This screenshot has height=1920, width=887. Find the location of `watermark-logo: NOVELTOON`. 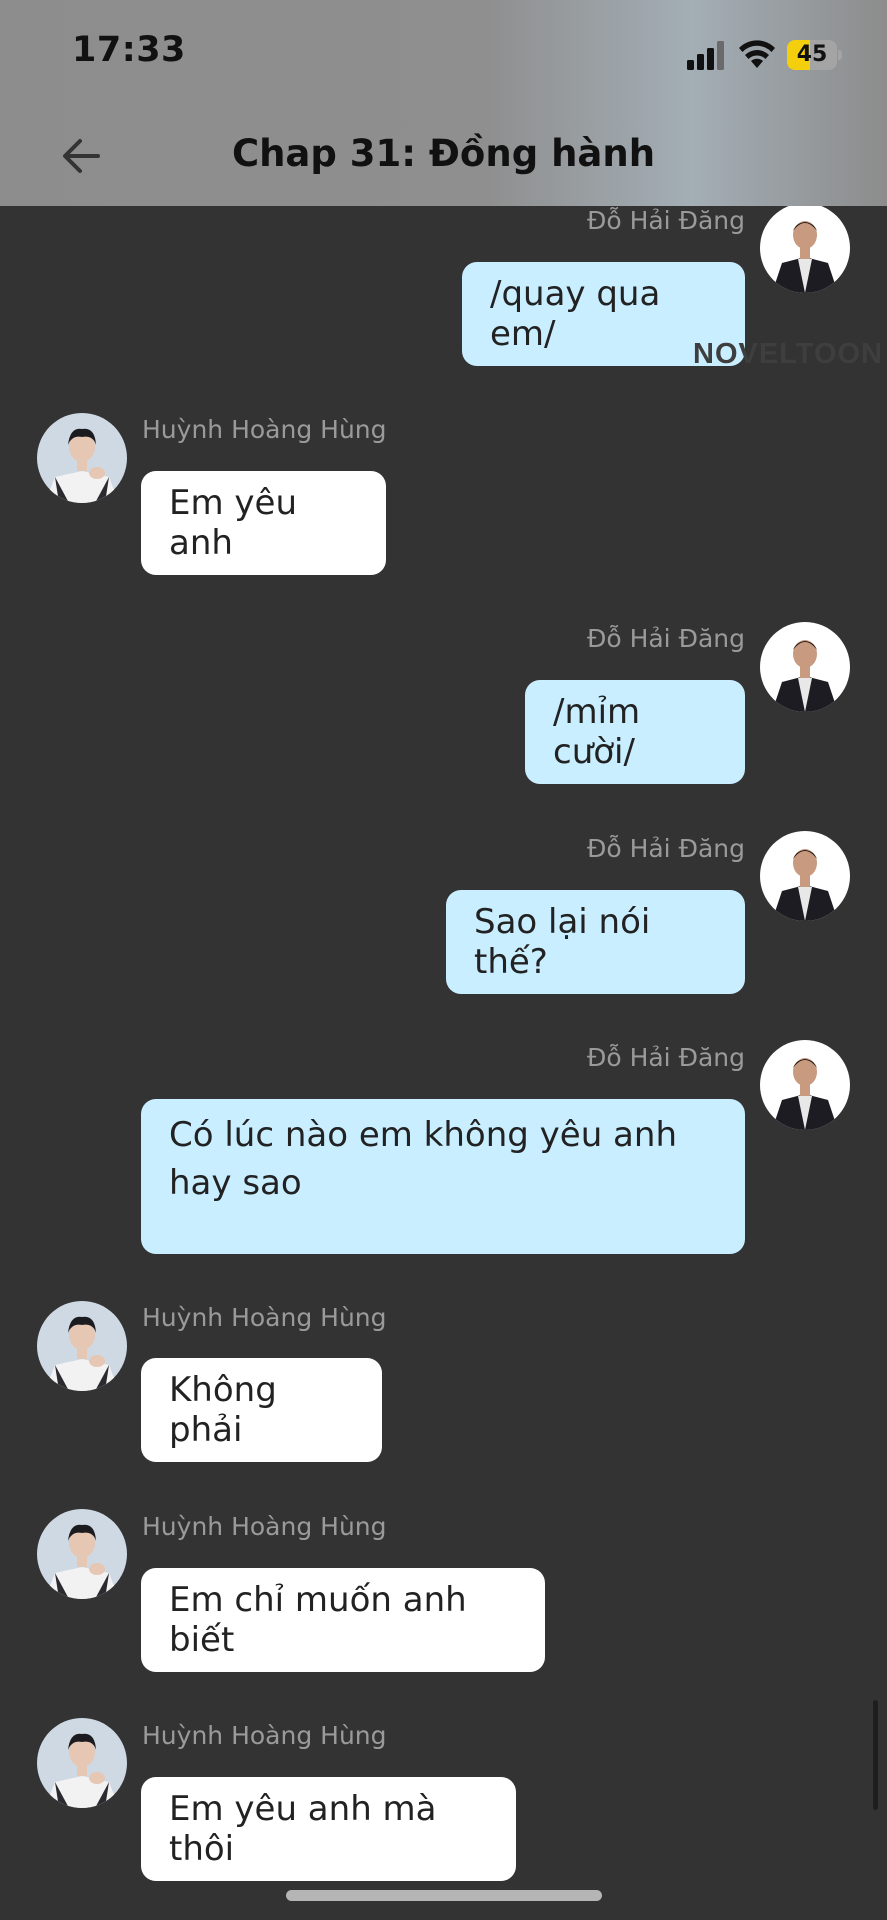

watermark-logo: NOVELTOON is located at coordinates (788, 354).